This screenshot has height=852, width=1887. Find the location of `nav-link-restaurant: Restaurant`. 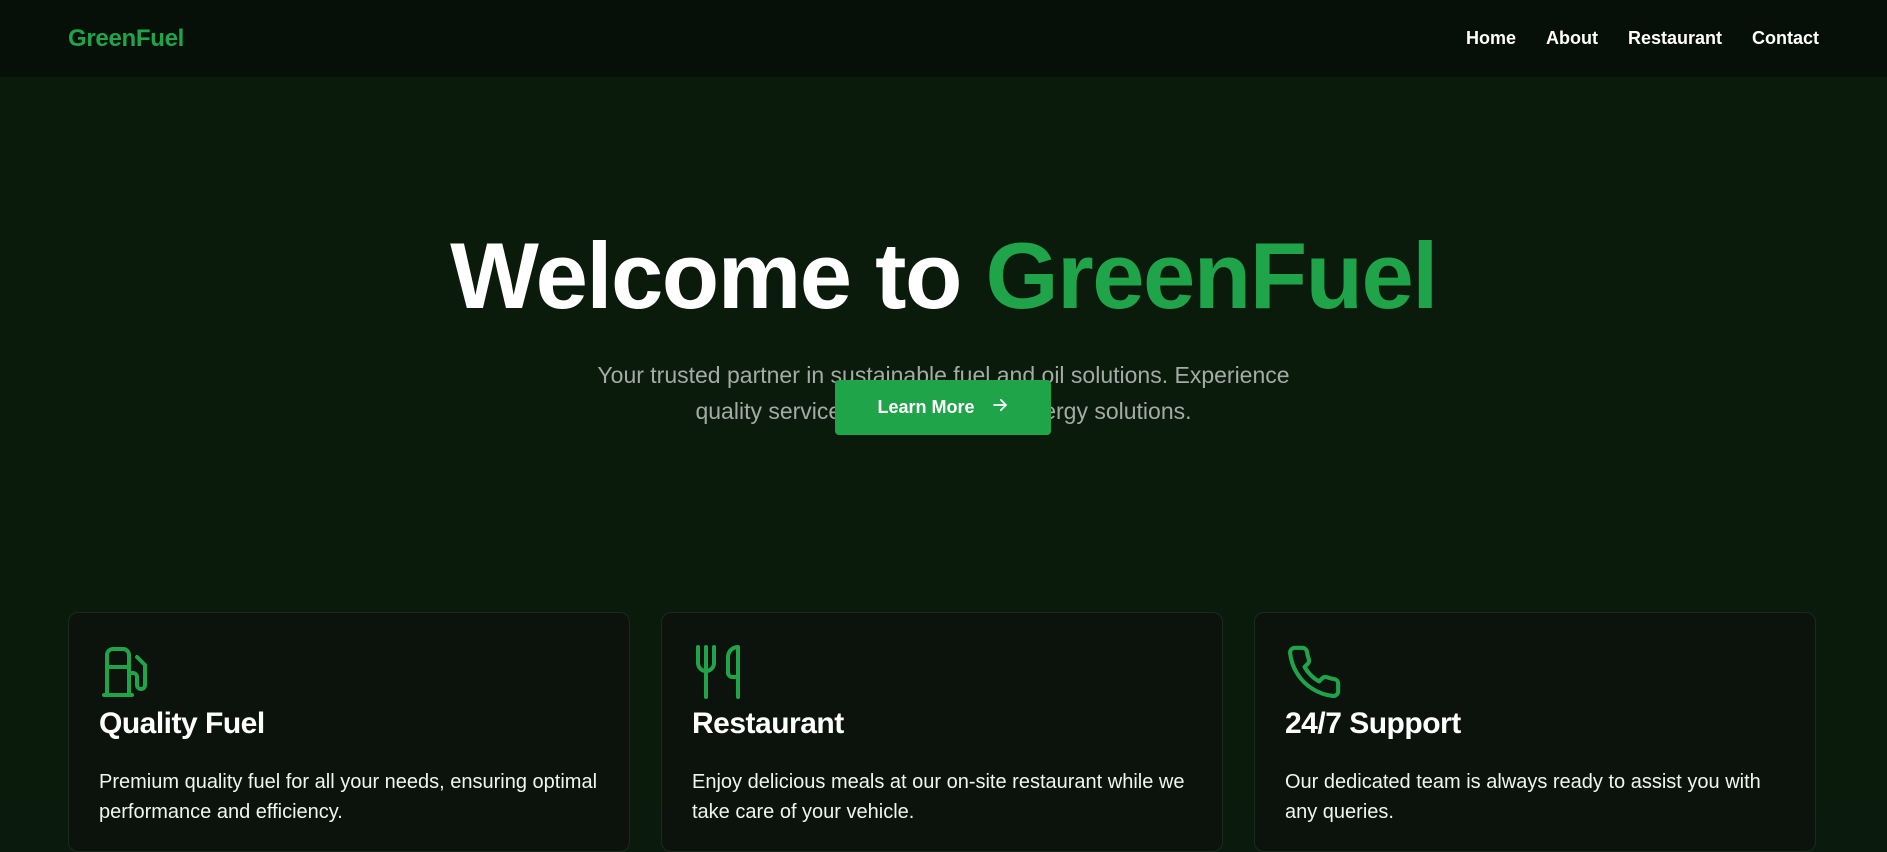

nav-link-restaurant: Restaurant is located at coordinates (1675, 38).